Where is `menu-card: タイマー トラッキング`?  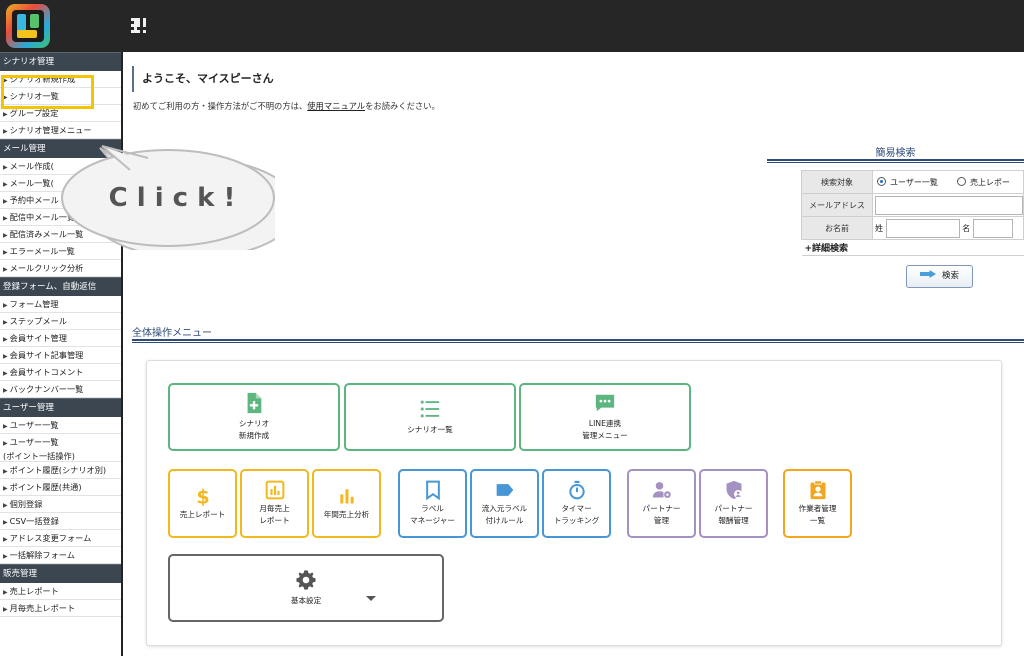 menu-card: タイマー トラッキング is located at coordinates (576, 503).